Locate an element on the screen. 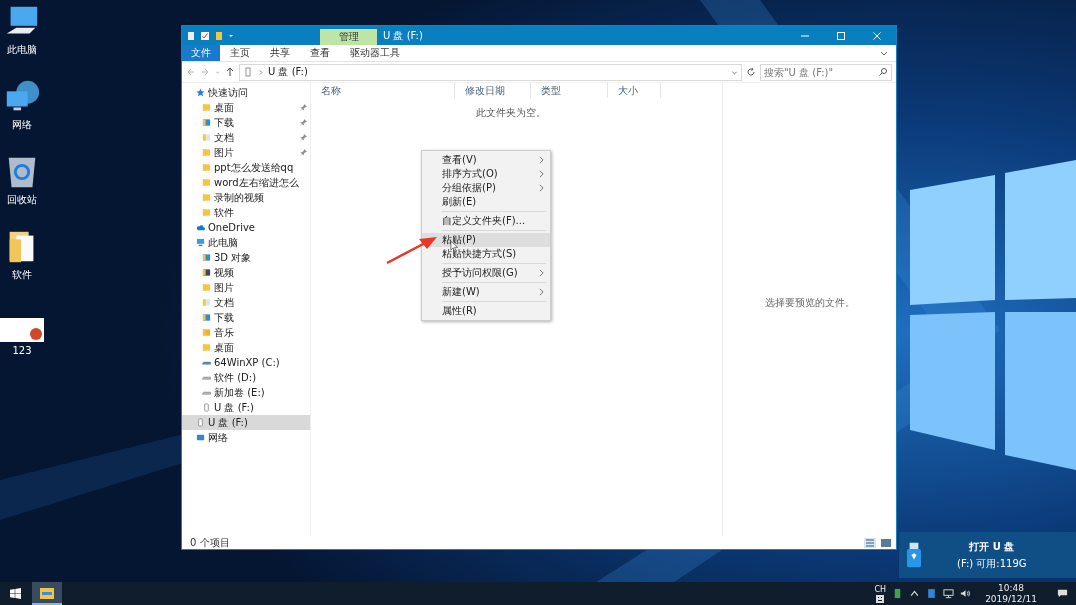 The height and width of the screenshot is (605, 1076). volume-icon is located at coordinates (966, 593).